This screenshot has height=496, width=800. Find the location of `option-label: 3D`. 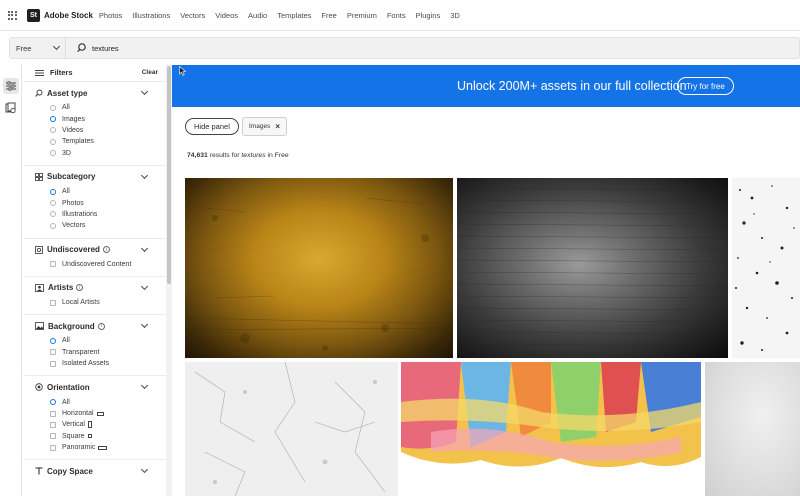

option-label: 3D is located at coordinates (66, 153).